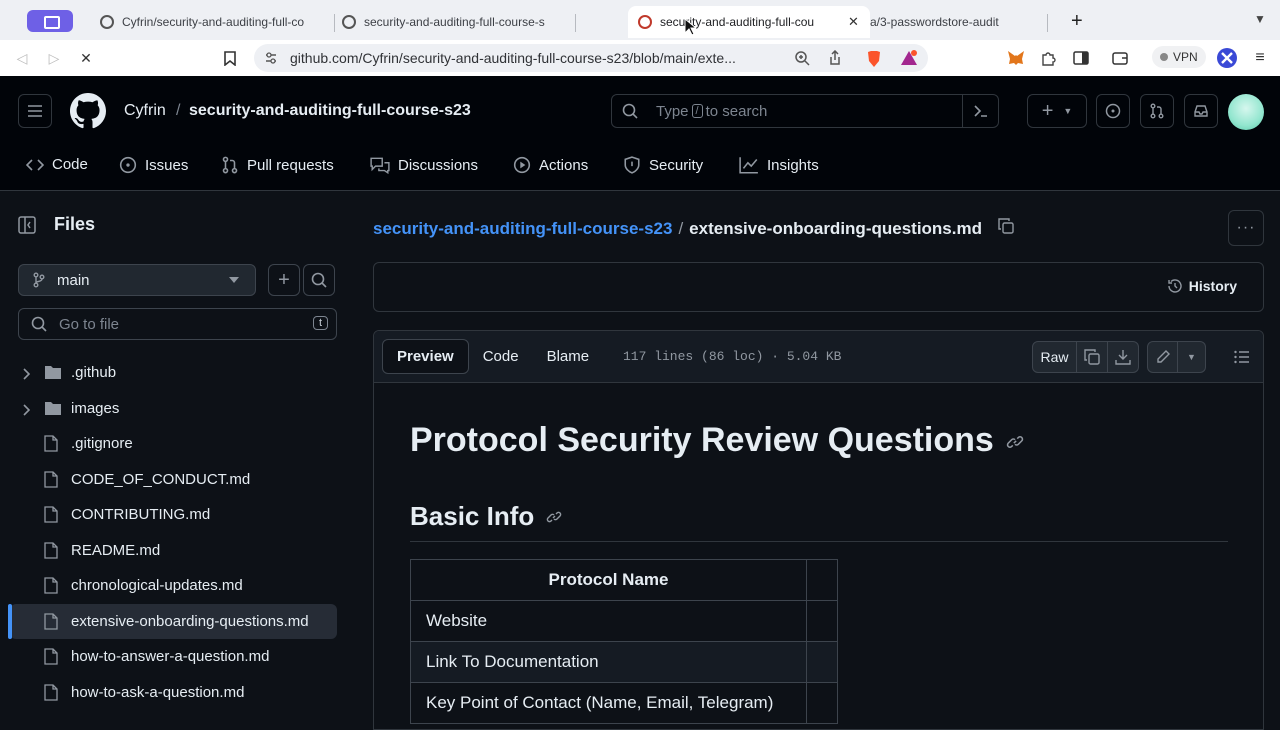 The image size is (1280, 730). I want to click on tree-item-github-folder: .github, so click(177, 373).